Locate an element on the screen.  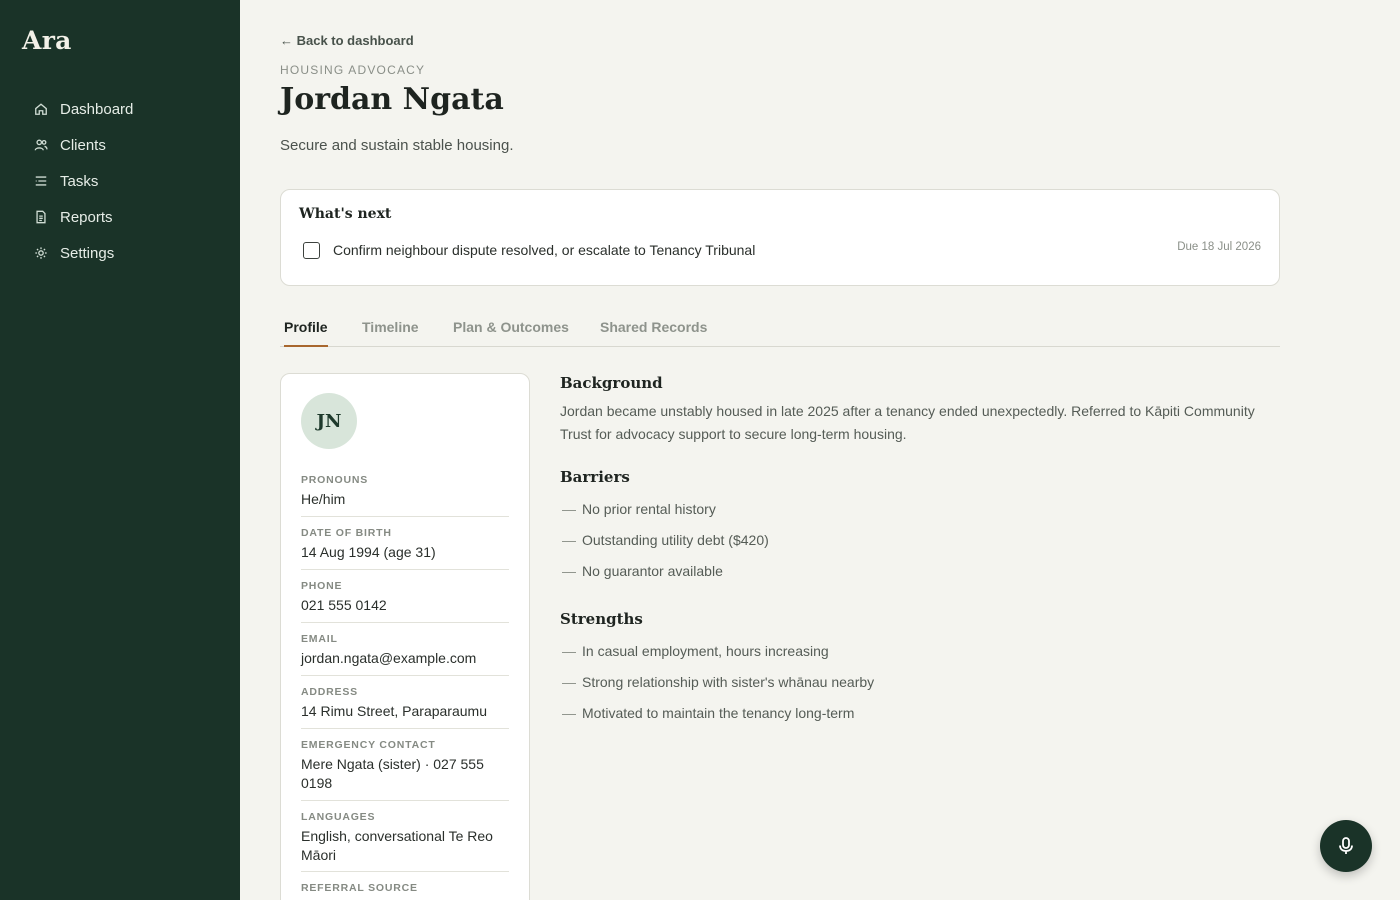
barrier-item: — No guarantor available is located at coordinates (642, 571).